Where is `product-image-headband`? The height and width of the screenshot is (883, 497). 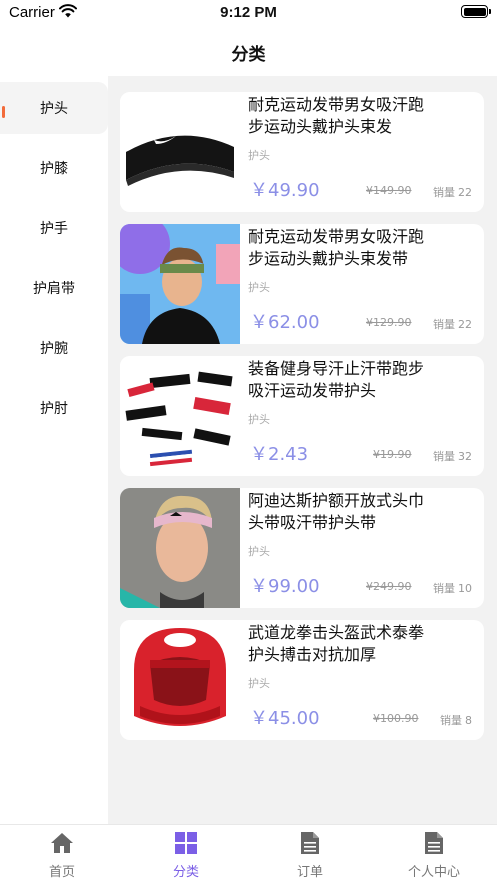 product-image-headband is located at coordinates (180, 152).